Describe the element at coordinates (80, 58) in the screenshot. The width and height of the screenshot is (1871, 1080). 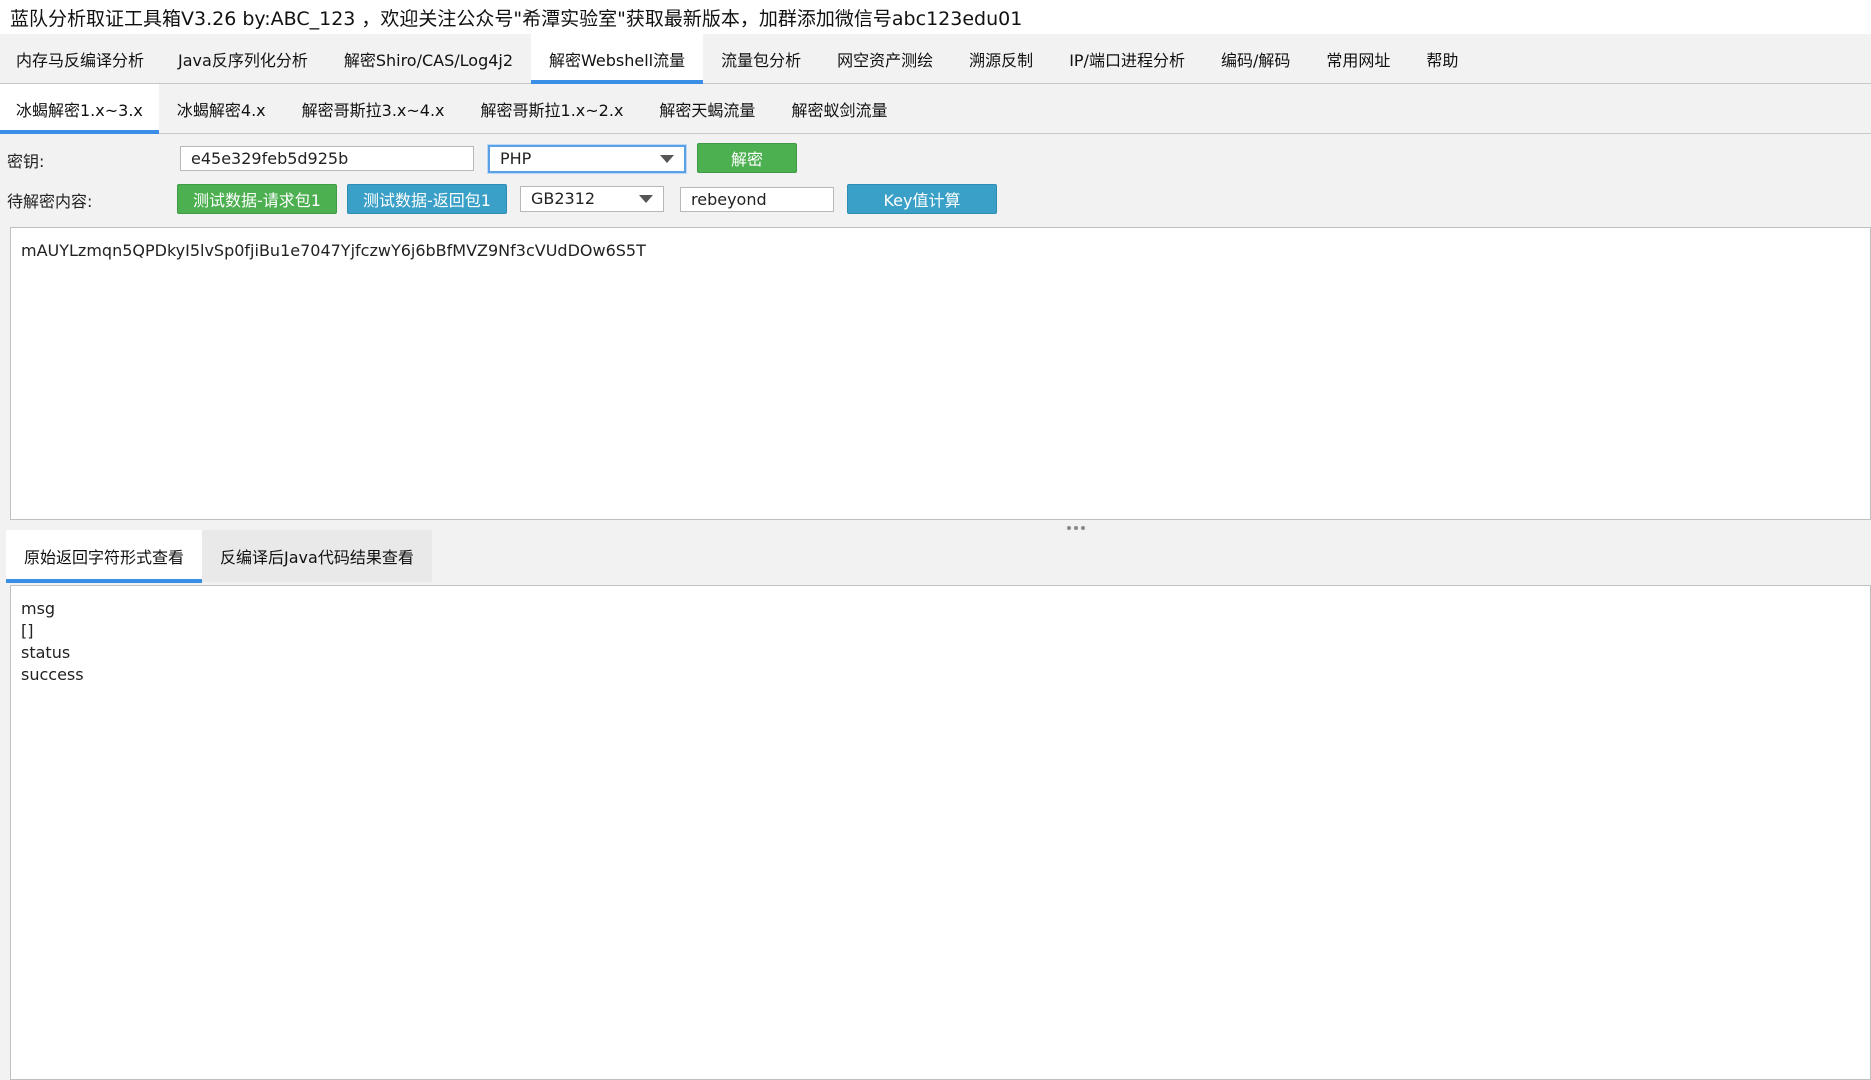
I see `tab-memshell-decompile: 内存马反编译分析` at that location.